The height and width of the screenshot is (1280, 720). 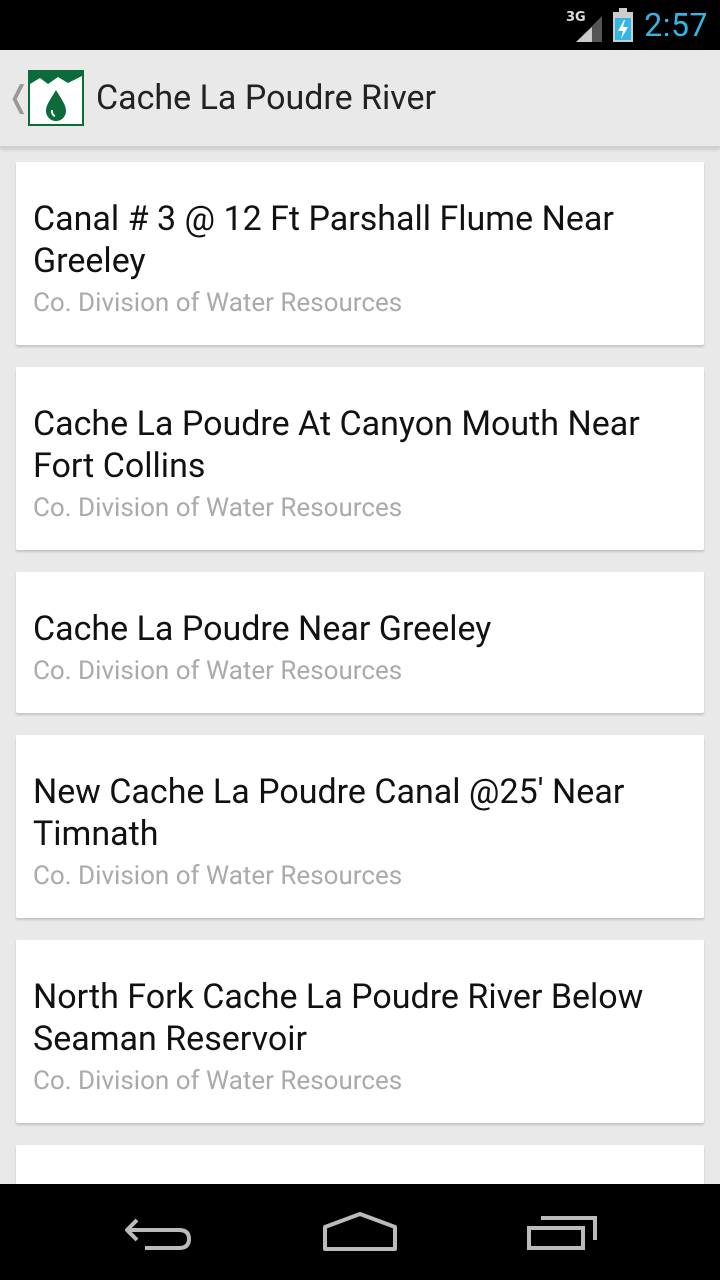 What do you see at coordinates (584, 26) in the screenshot?
I see `network-signal-icon: 3G` at bounding box center [584, 26].